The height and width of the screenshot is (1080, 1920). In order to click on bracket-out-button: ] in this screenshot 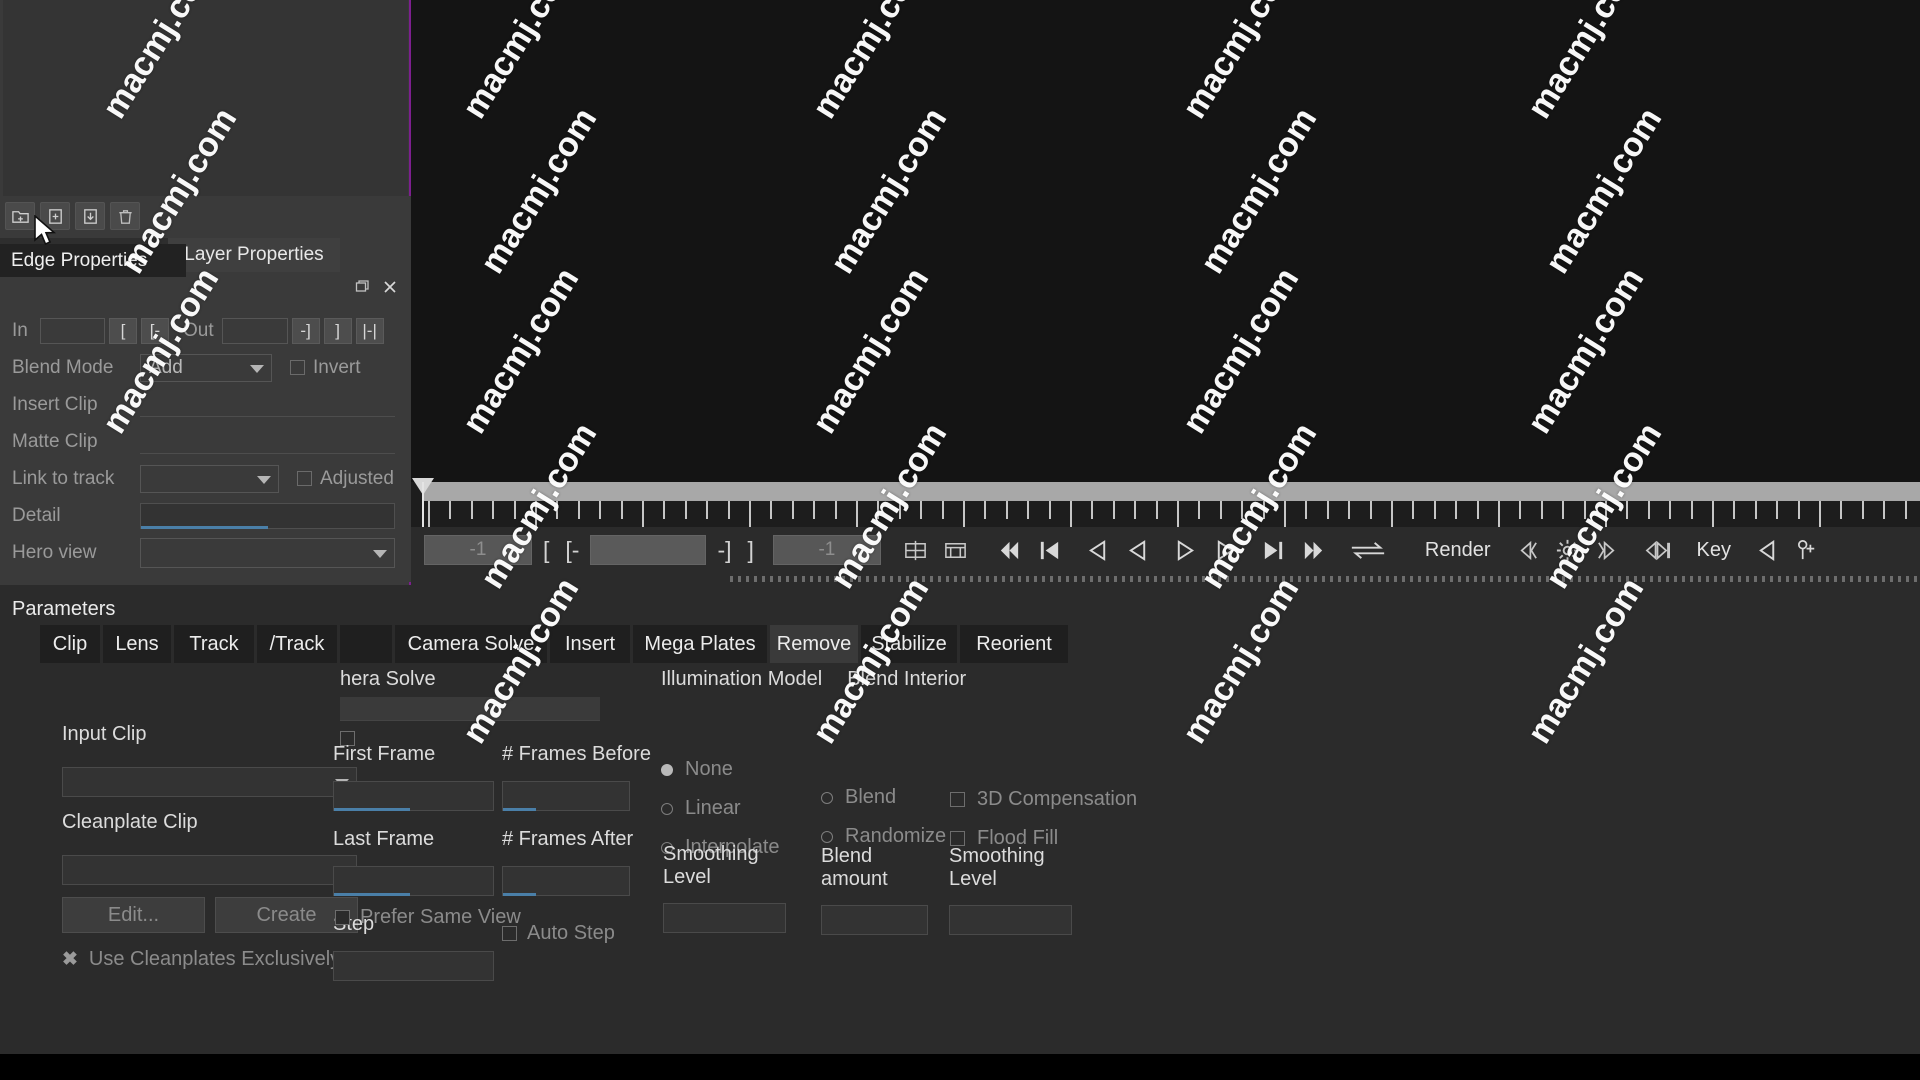, I will do `click(751, 550)`.